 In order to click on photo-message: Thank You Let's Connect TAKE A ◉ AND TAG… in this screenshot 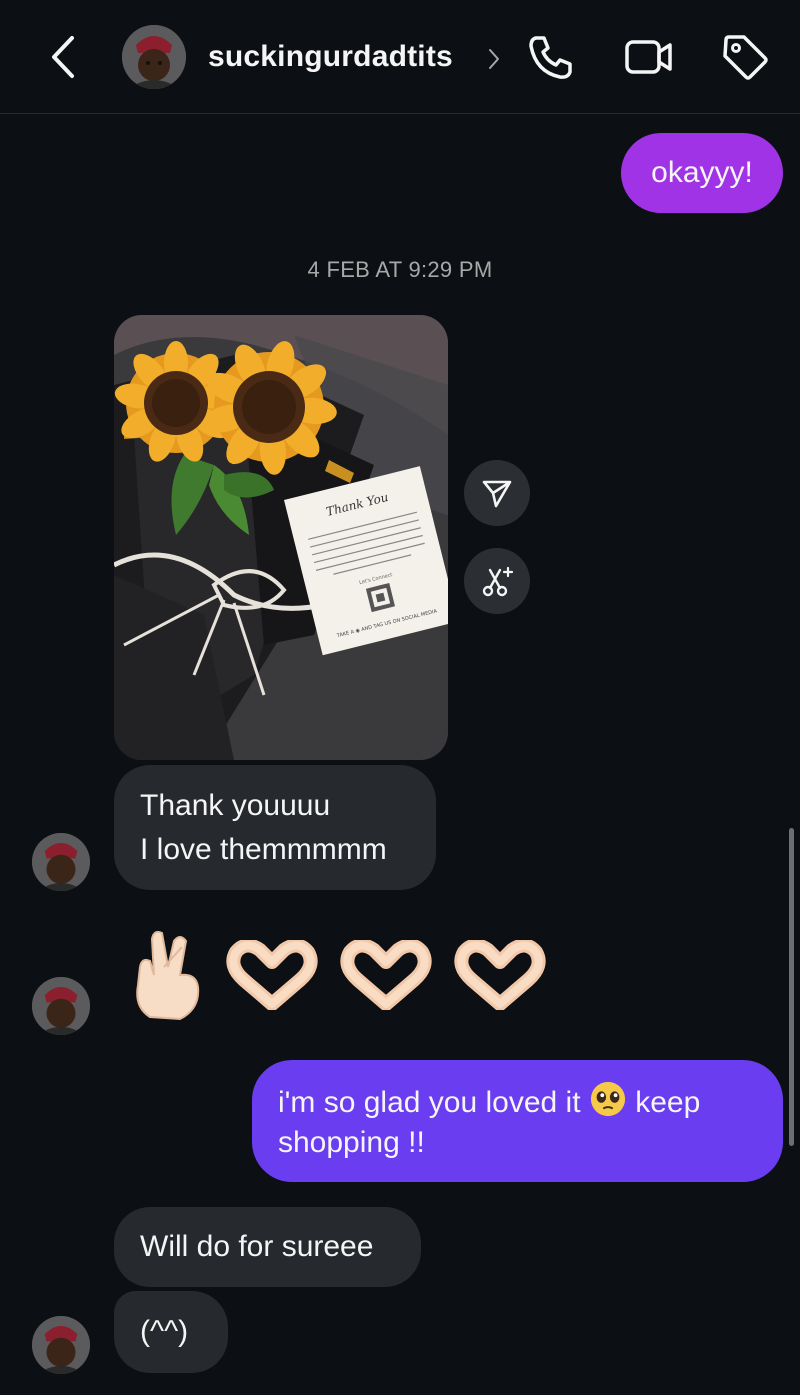, I will do `click(281, 537)`.